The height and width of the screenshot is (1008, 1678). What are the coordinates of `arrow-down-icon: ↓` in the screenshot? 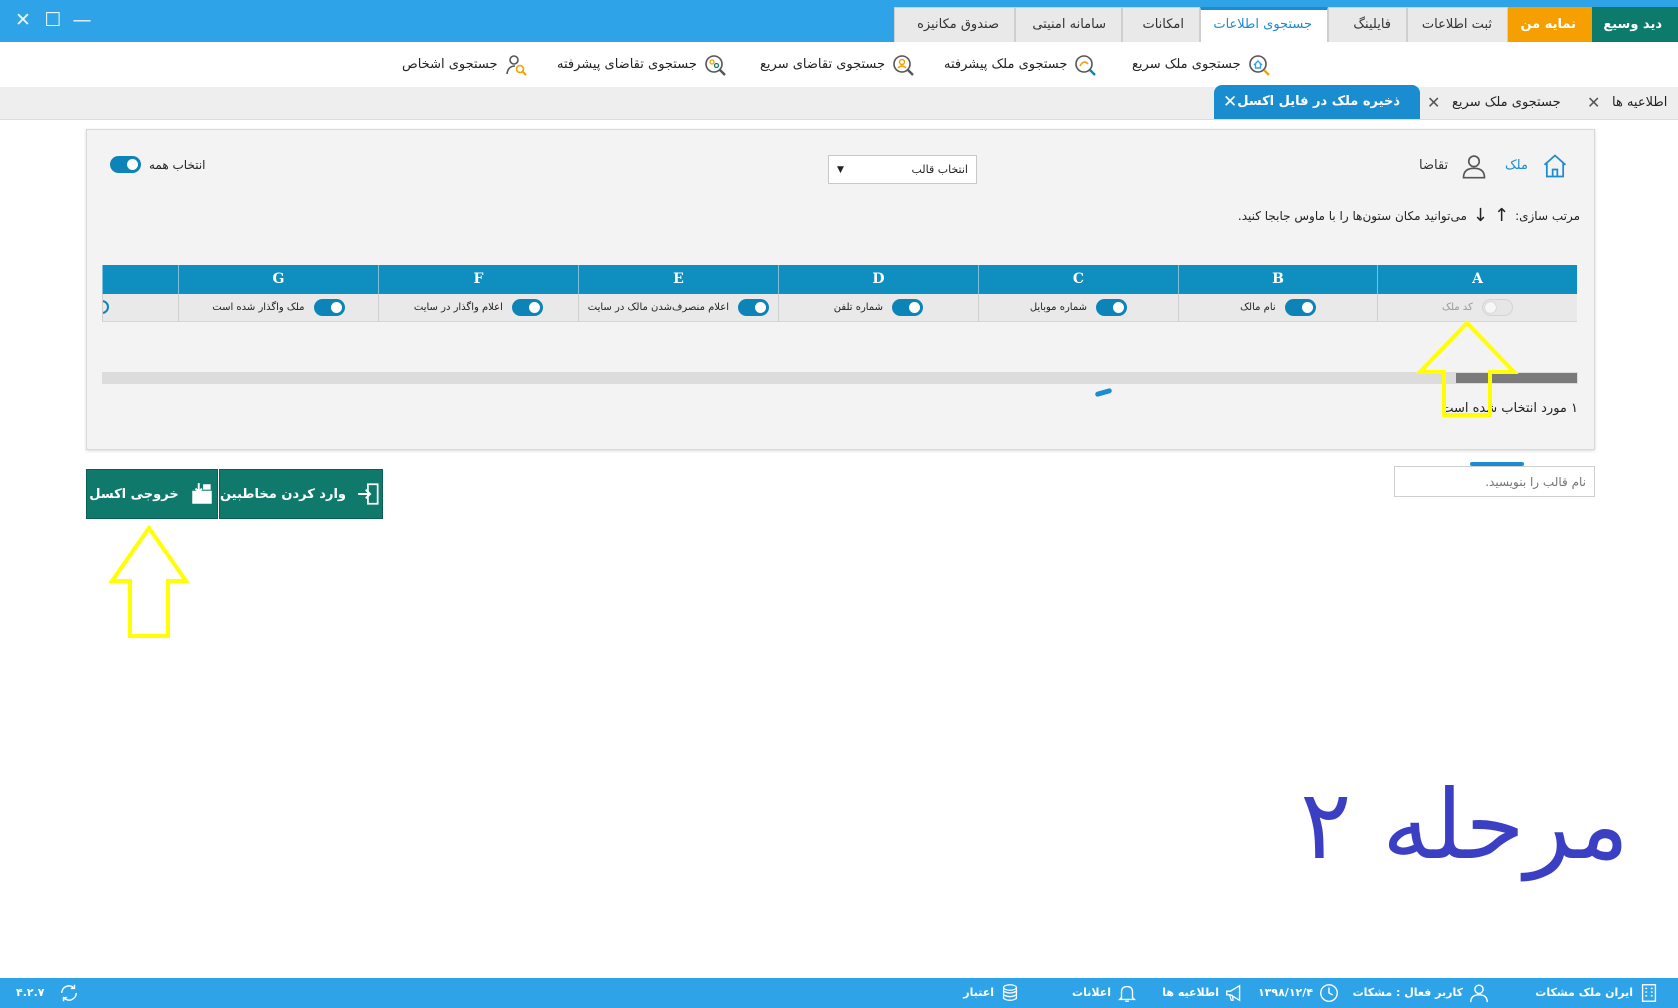 It's located at (1480, 215).